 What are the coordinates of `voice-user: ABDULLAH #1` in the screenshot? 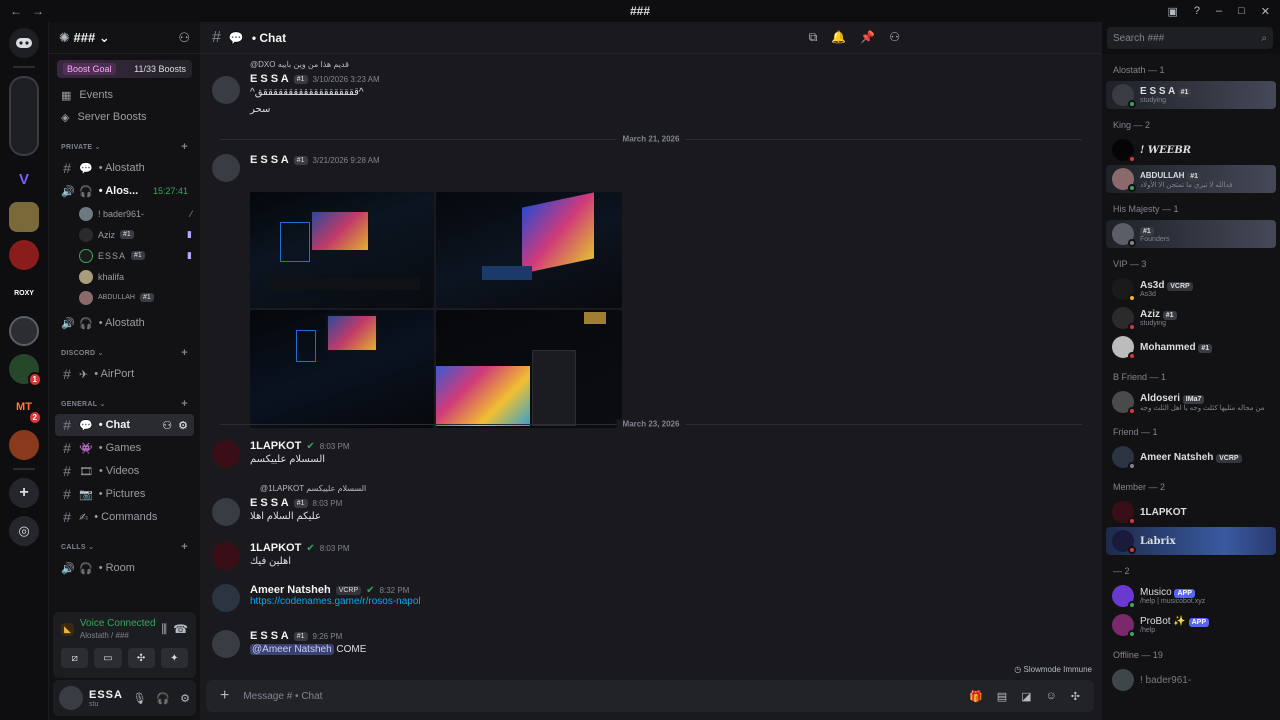 It's located at (124, 297).